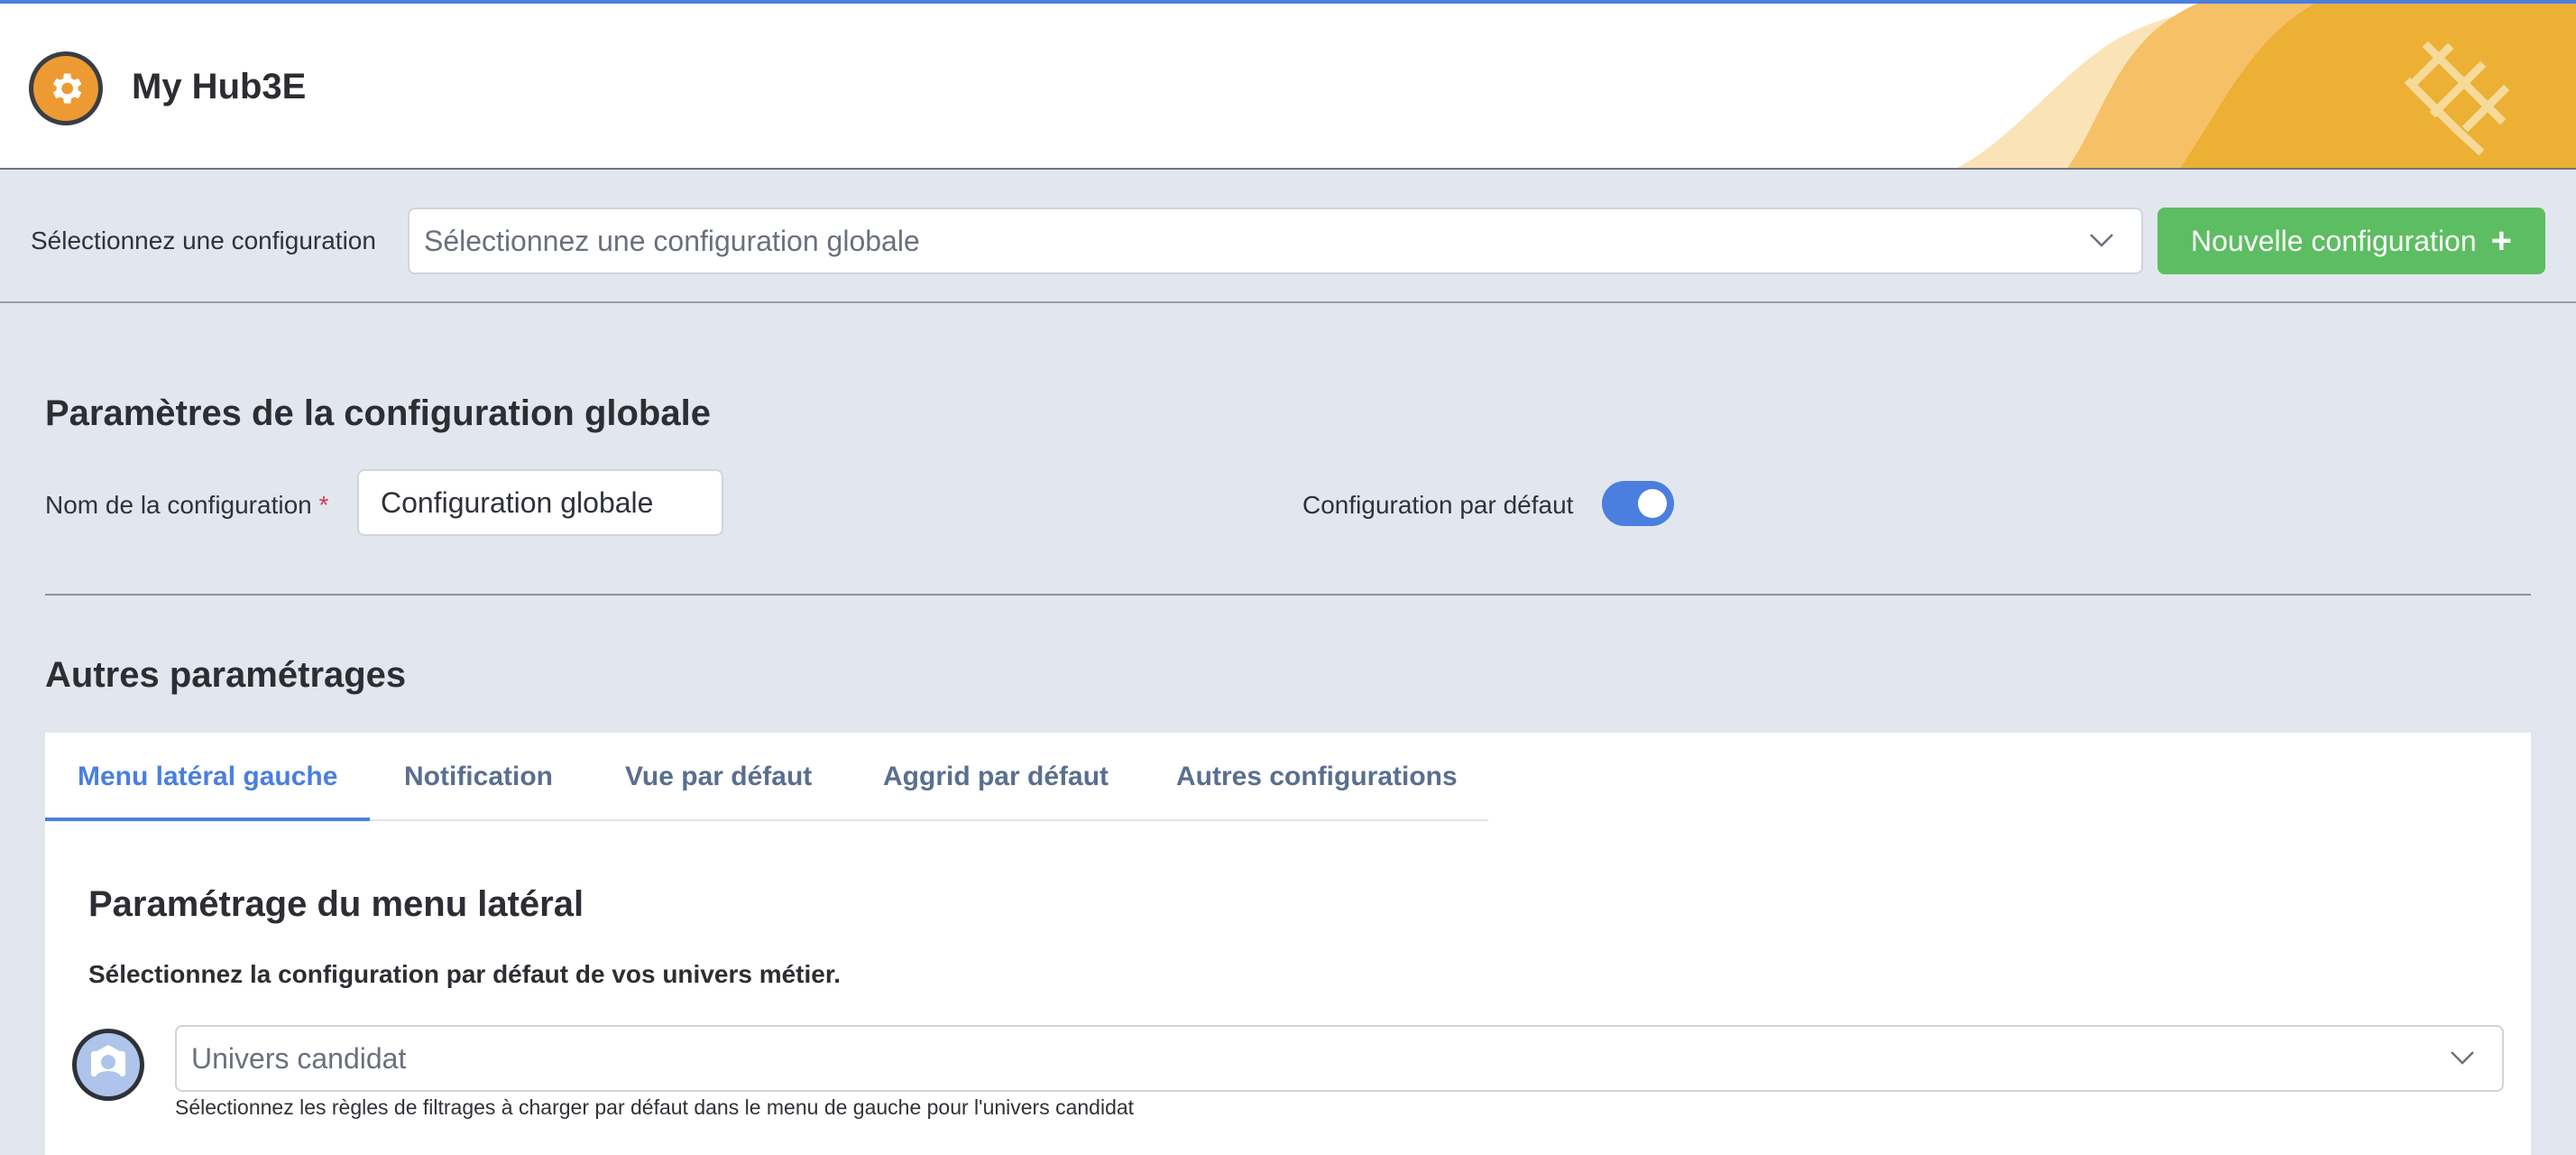  What do you see at coordinates (718, 777) in the screenshot?
I see `tab-vue-par-defaut: Vue par défaut` at bounding box center [718, 777].